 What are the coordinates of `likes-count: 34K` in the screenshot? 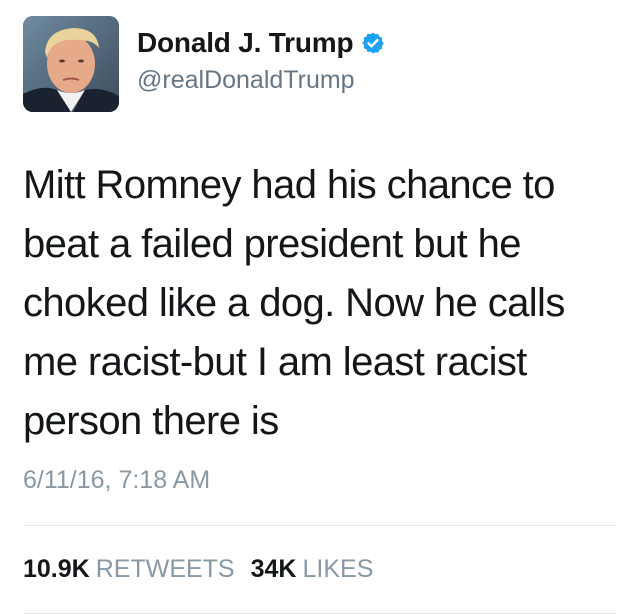 It's located at (273, 569).